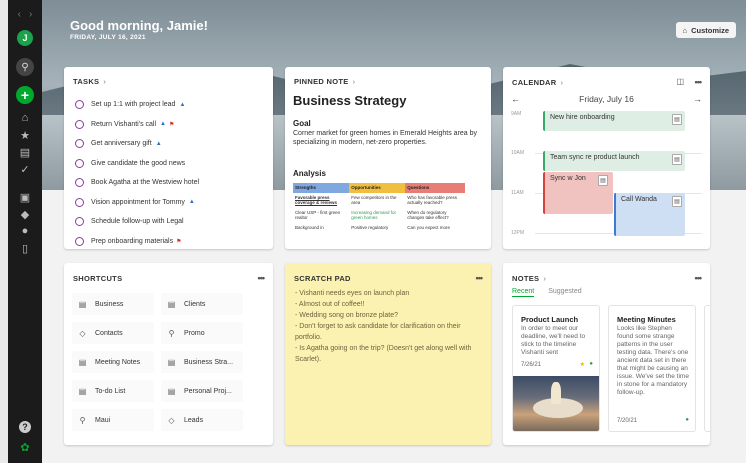  I want to click on customize-button: ⌂ Customize, so click(705, 30).